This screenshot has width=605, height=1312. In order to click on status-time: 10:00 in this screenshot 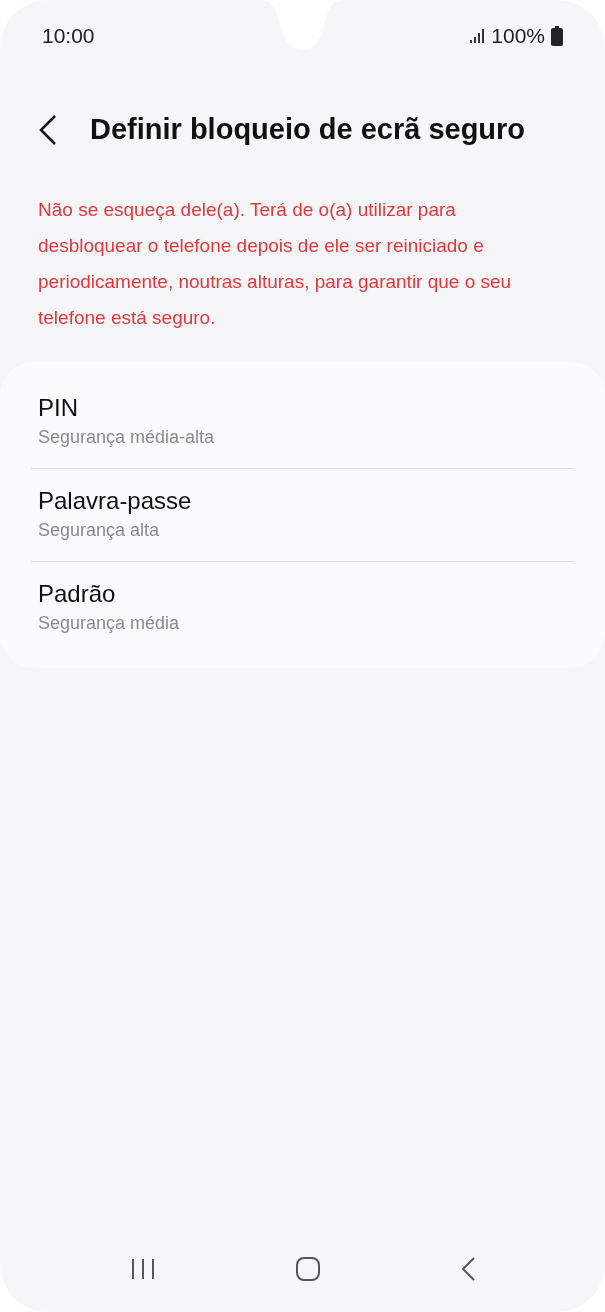, I will do `click(68, 36)`.